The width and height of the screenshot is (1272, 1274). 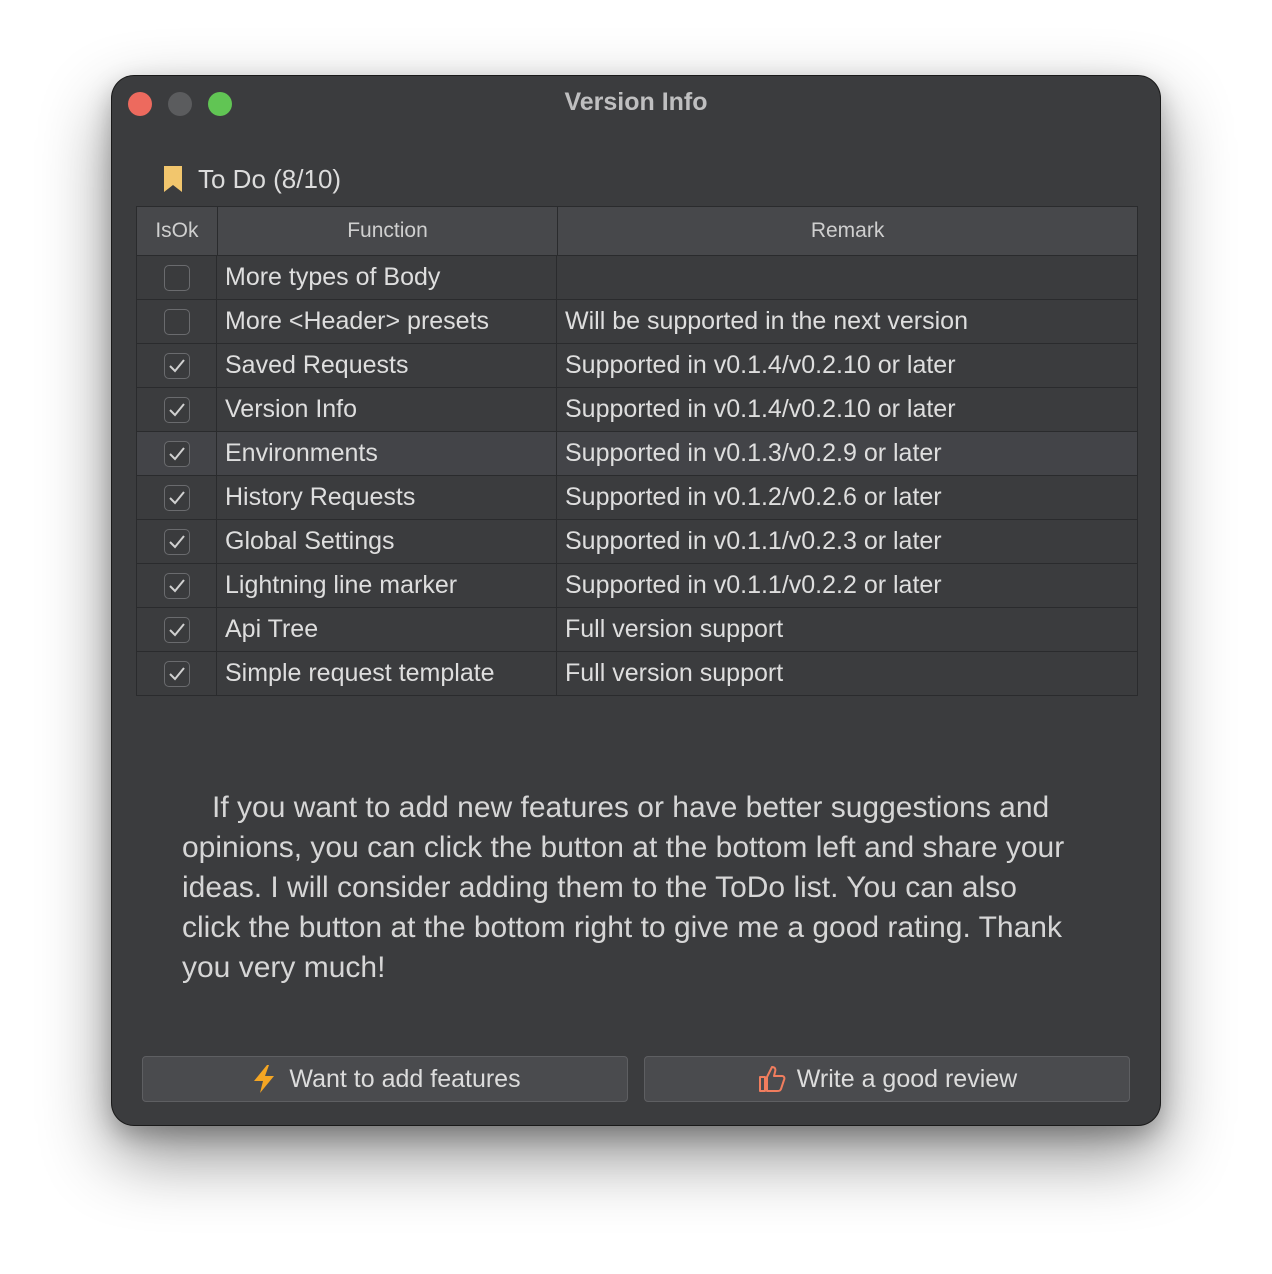 I want to click on remark-cell: Supported in v0.1.3/v0.2.9 or later, so click(x=753, y=453).